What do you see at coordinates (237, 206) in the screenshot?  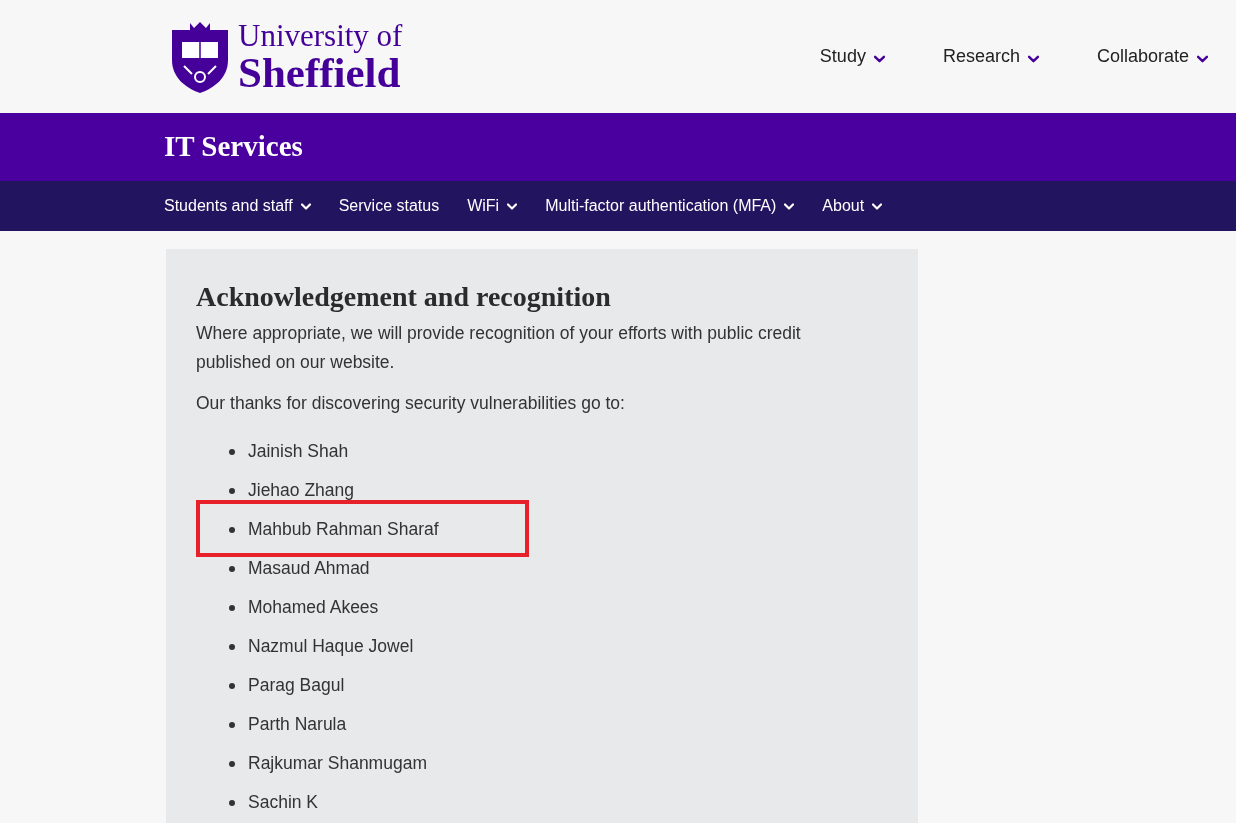 I see `section-nav-link: Students and staff` at bounding box center [237, 206].